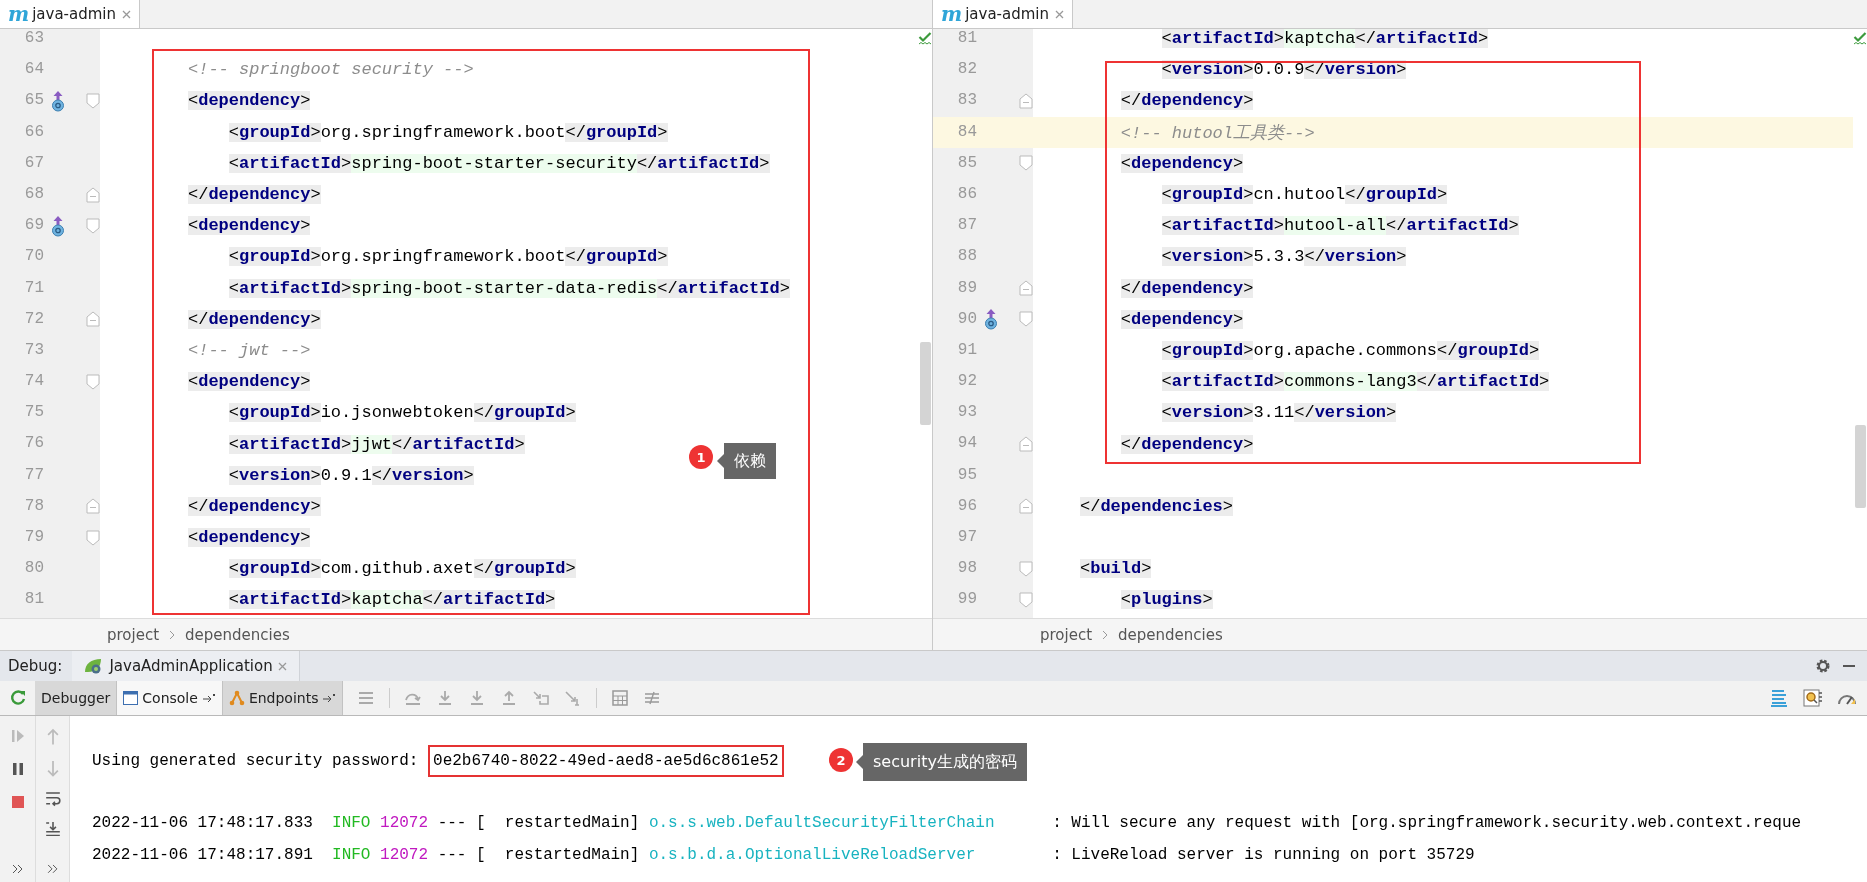 Image resolution: width=1867 pixels, height=882 pixels. Describe the element at coordinates (966, 506) in the screenshot. I see `line-number: 96` at that location.